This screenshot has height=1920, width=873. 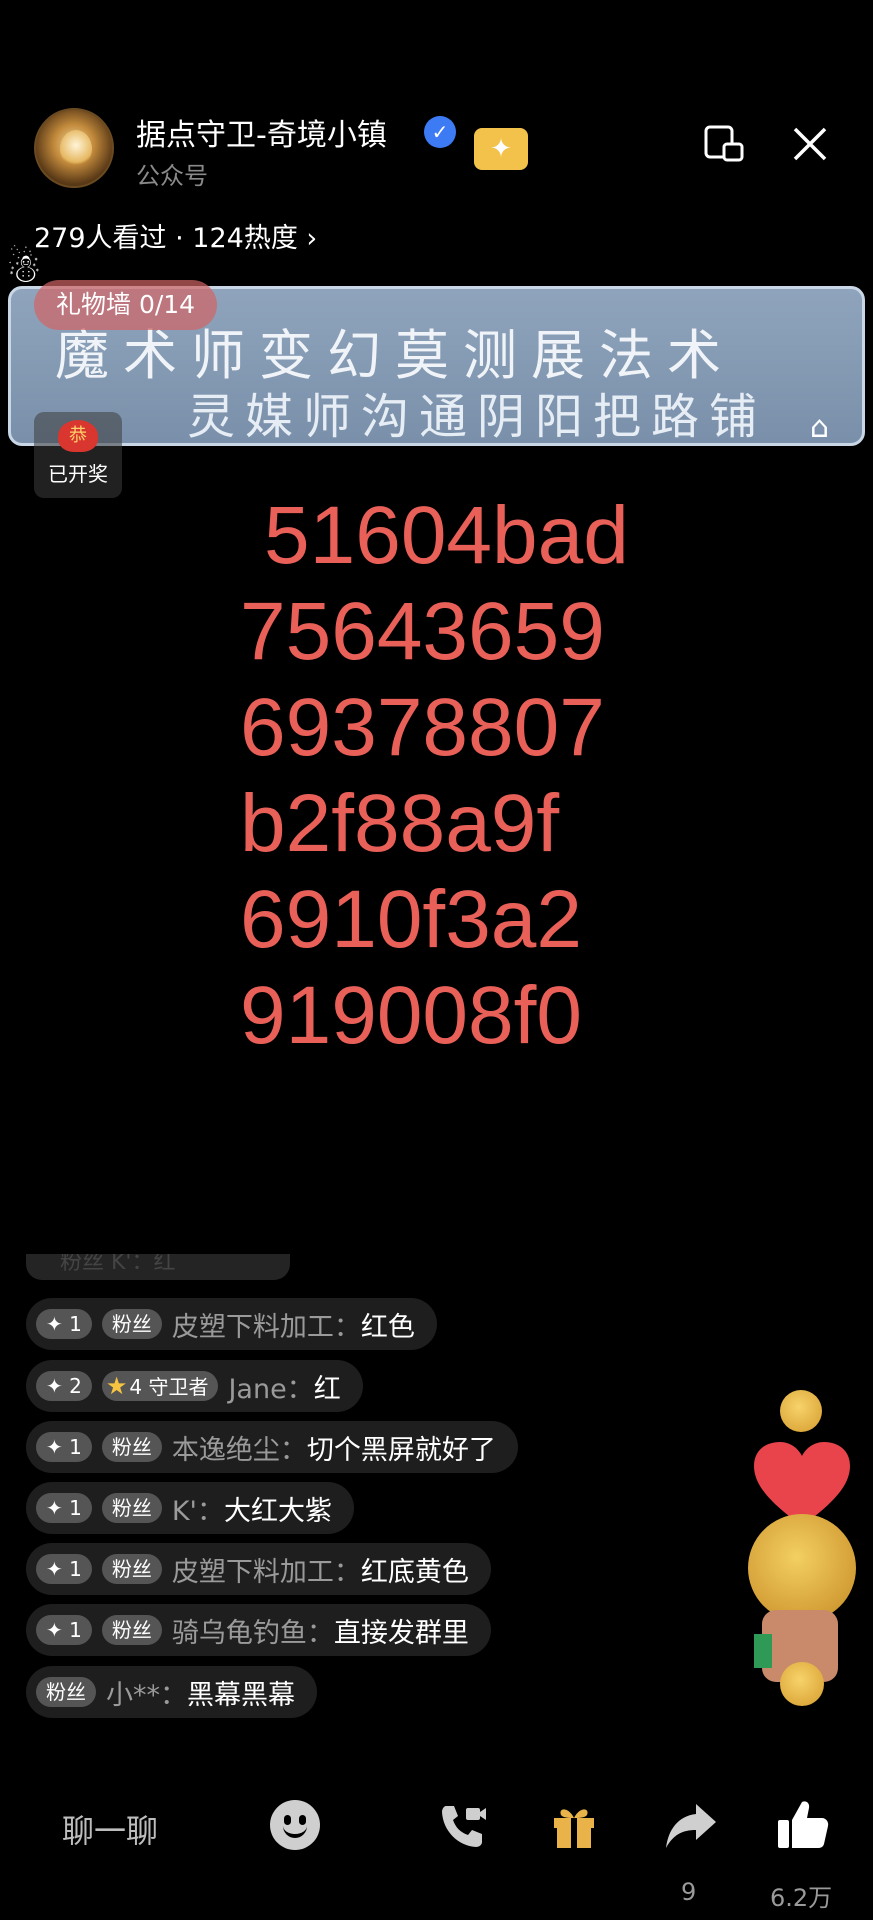 I want to click on comment-item: ✦ 1 粉丝 皮塑下料加工： 红底黄色, so click(x=258, y=1569).